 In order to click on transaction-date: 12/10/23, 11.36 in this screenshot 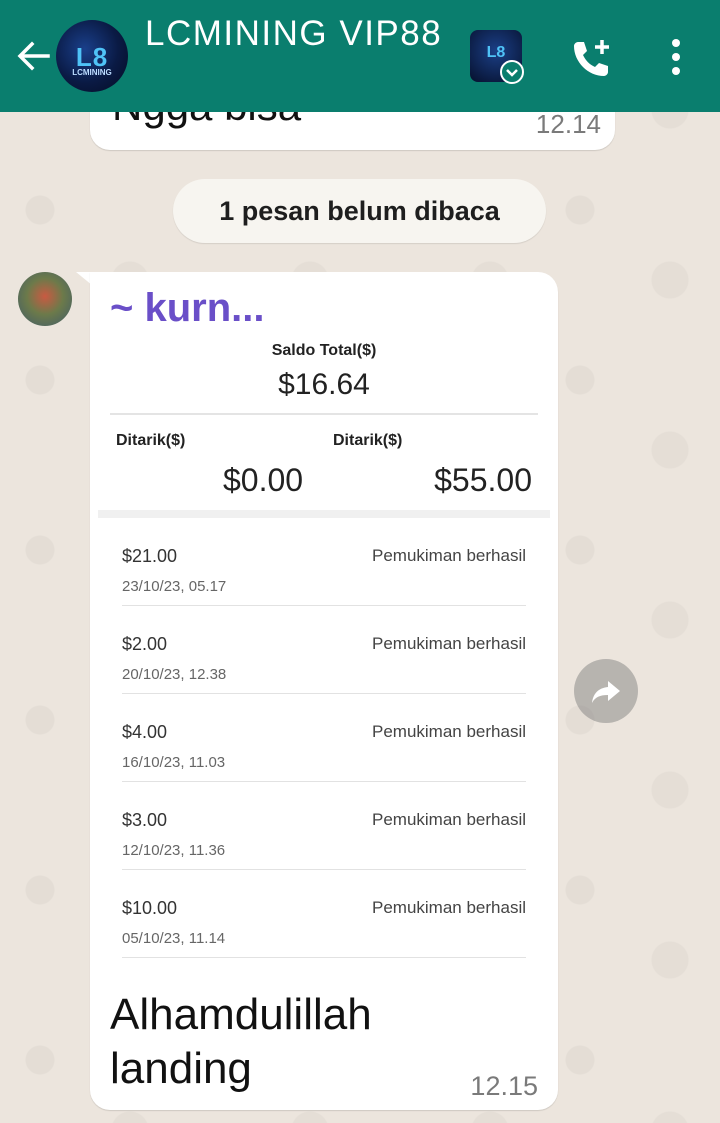, I will do `click(174, 850)`.